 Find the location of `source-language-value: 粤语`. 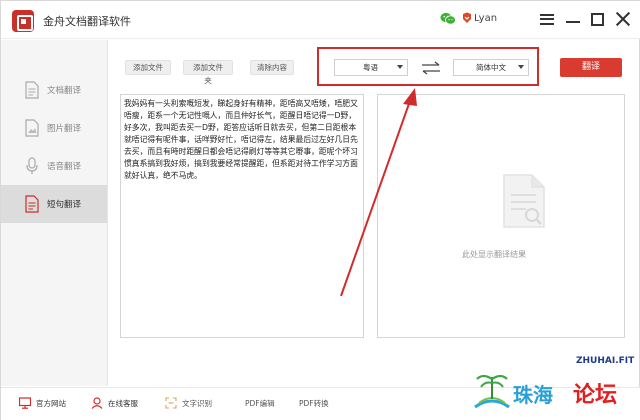

source-language-value: 粤语 is located at coordinates (370, 67).